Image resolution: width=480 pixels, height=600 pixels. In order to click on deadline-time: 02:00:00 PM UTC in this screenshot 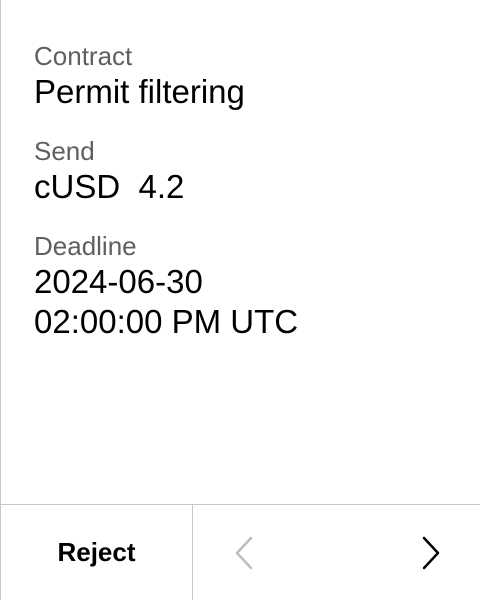, I will do `click(166, 321)`.